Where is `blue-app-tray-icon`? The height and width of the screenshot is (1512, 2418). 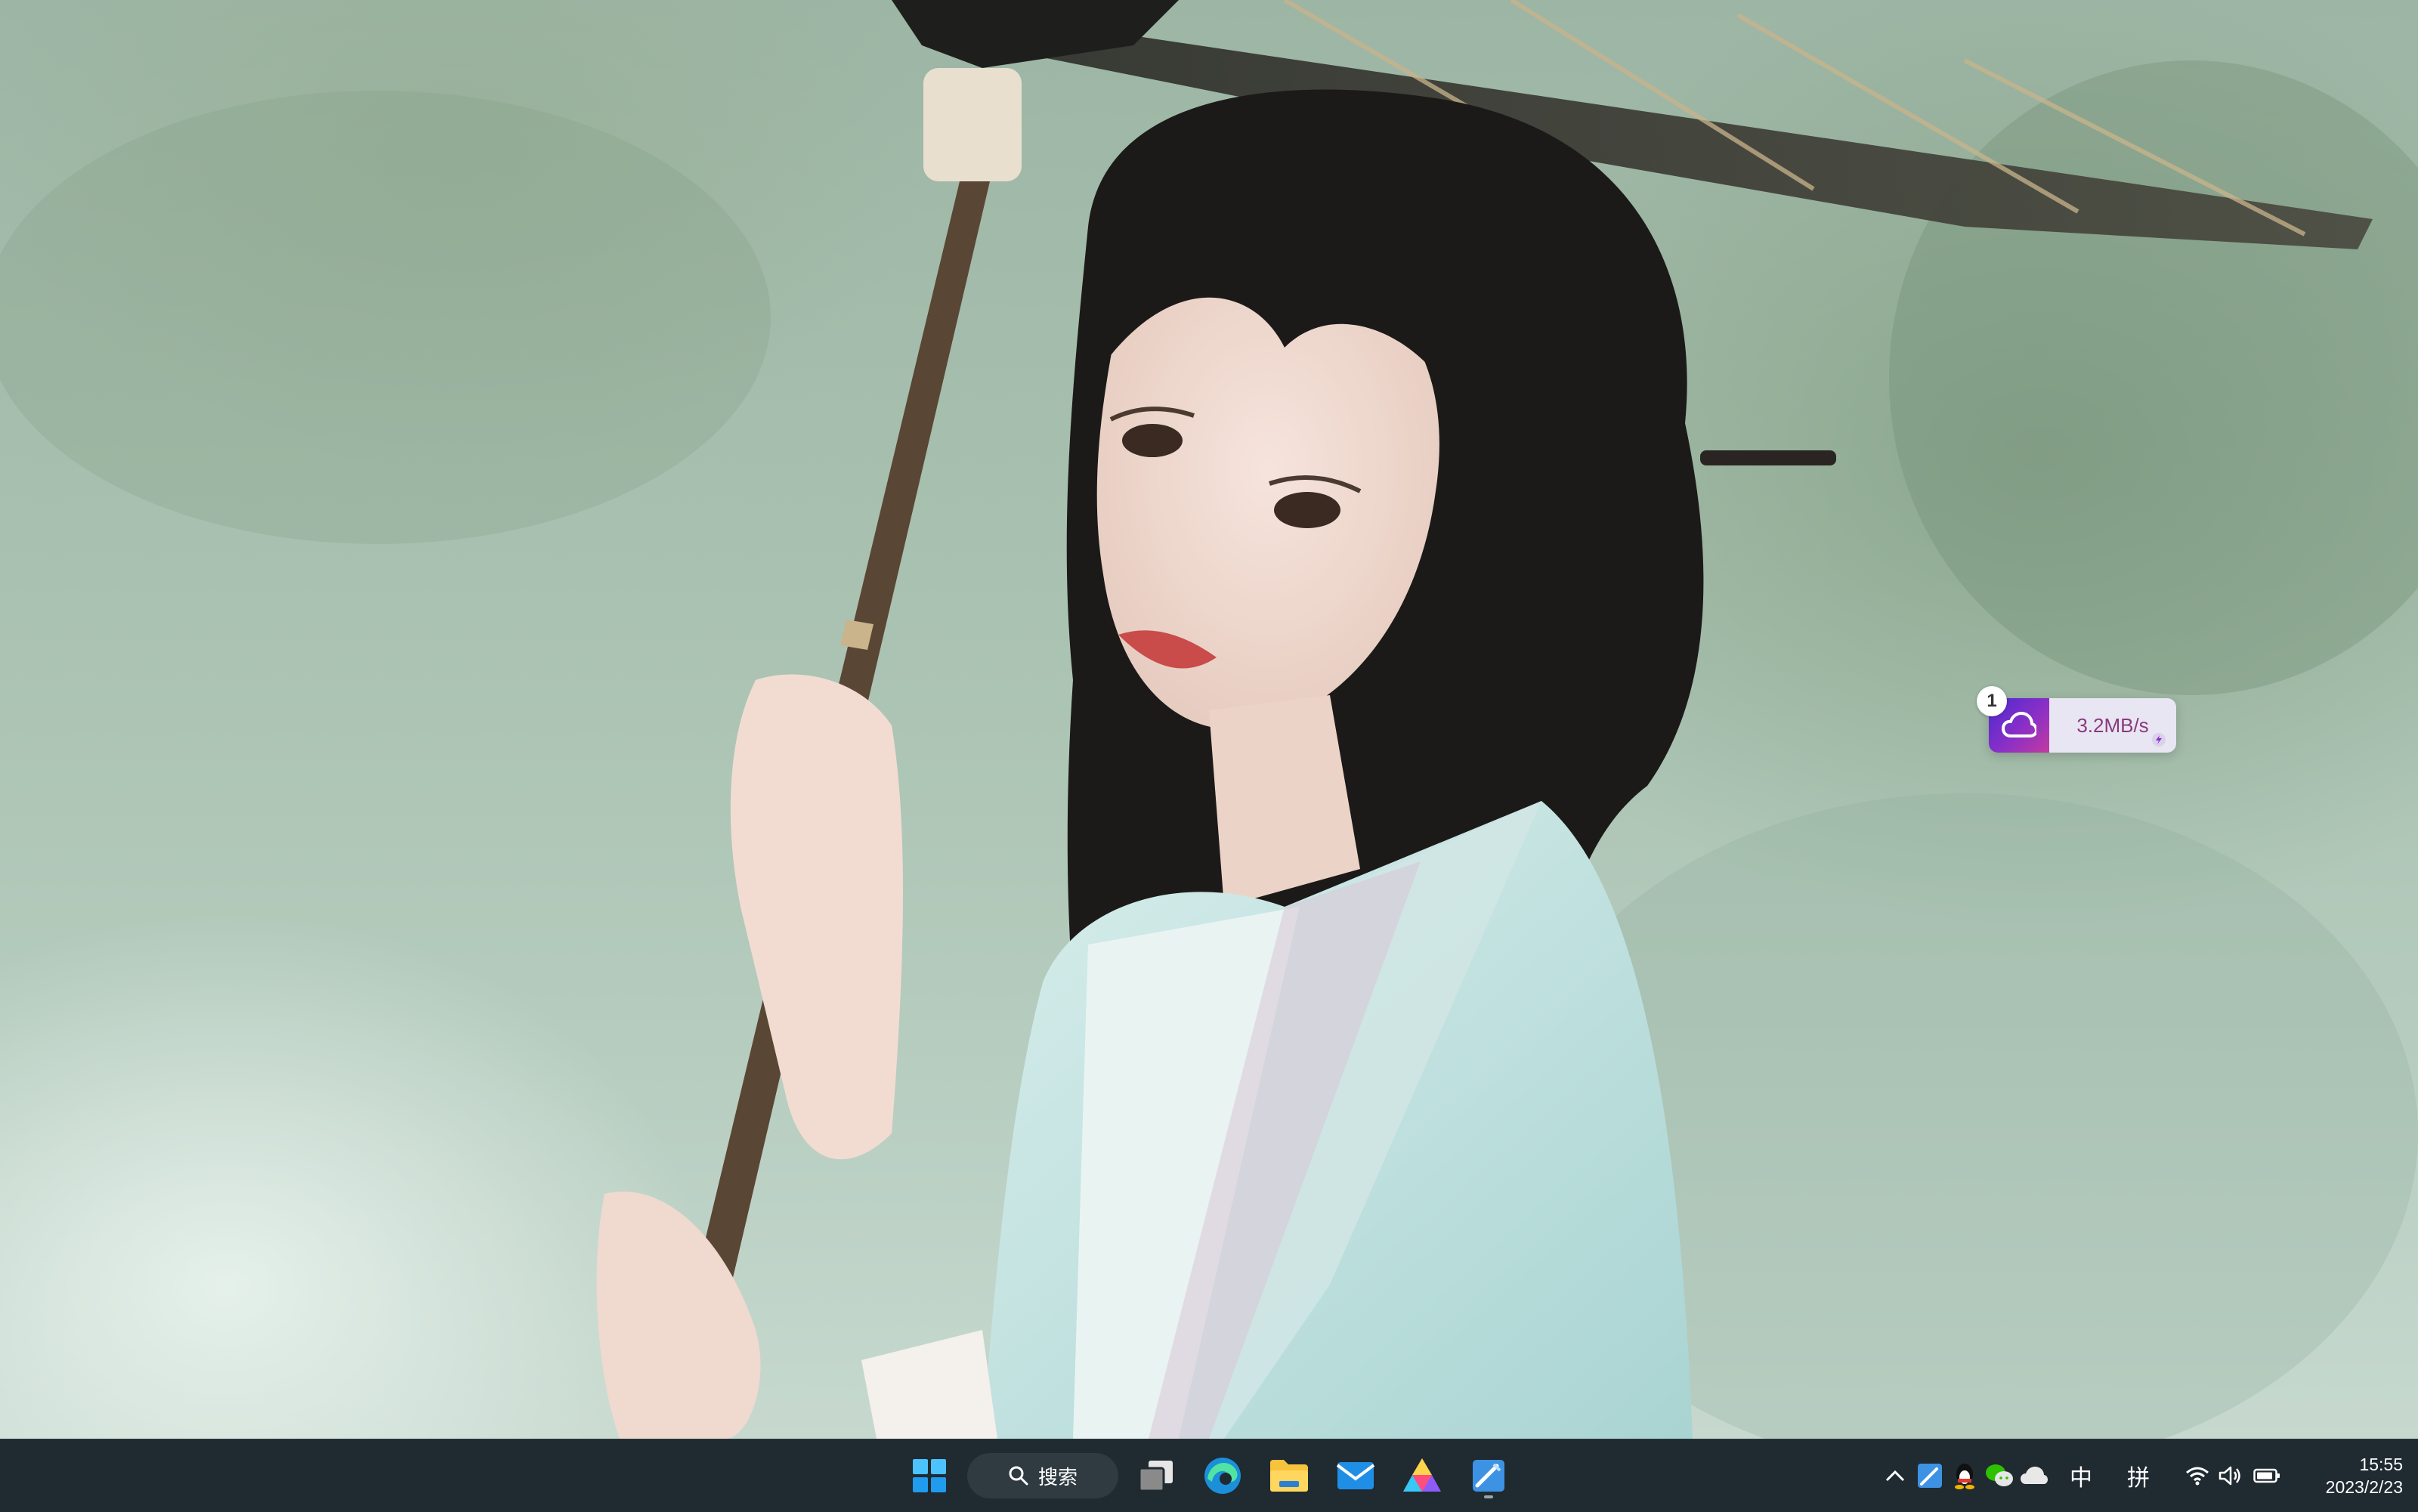
blue-app-tray-icon is located at coordinates (1930, 1476).